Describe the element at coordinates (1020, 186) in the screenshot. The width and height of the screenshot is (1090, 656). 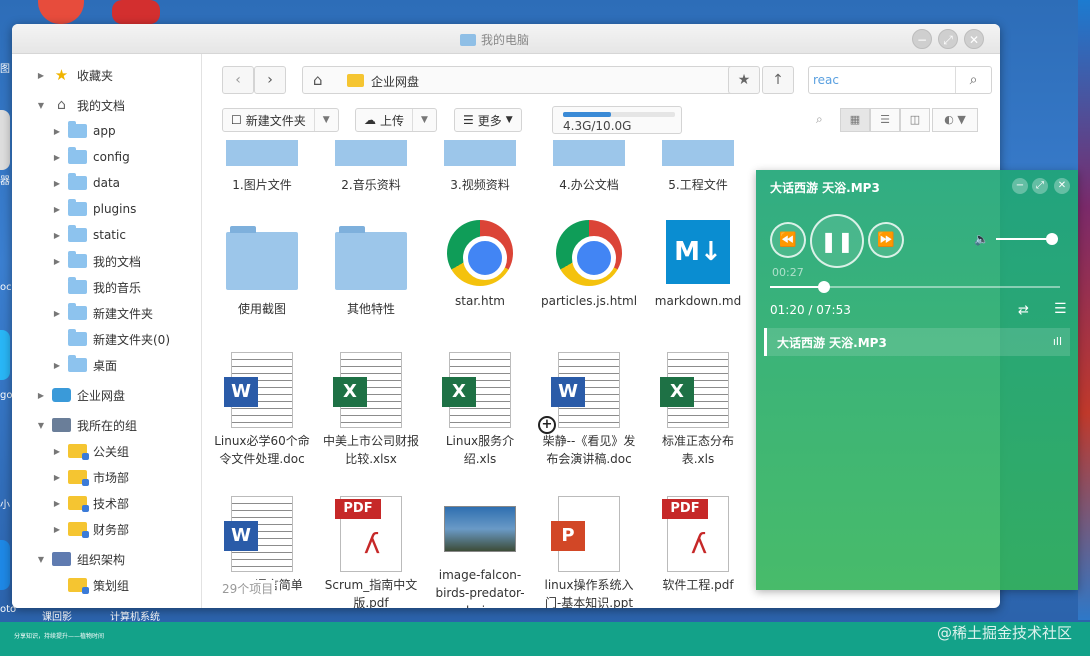
I see `player-minimize-button: −` at that location.